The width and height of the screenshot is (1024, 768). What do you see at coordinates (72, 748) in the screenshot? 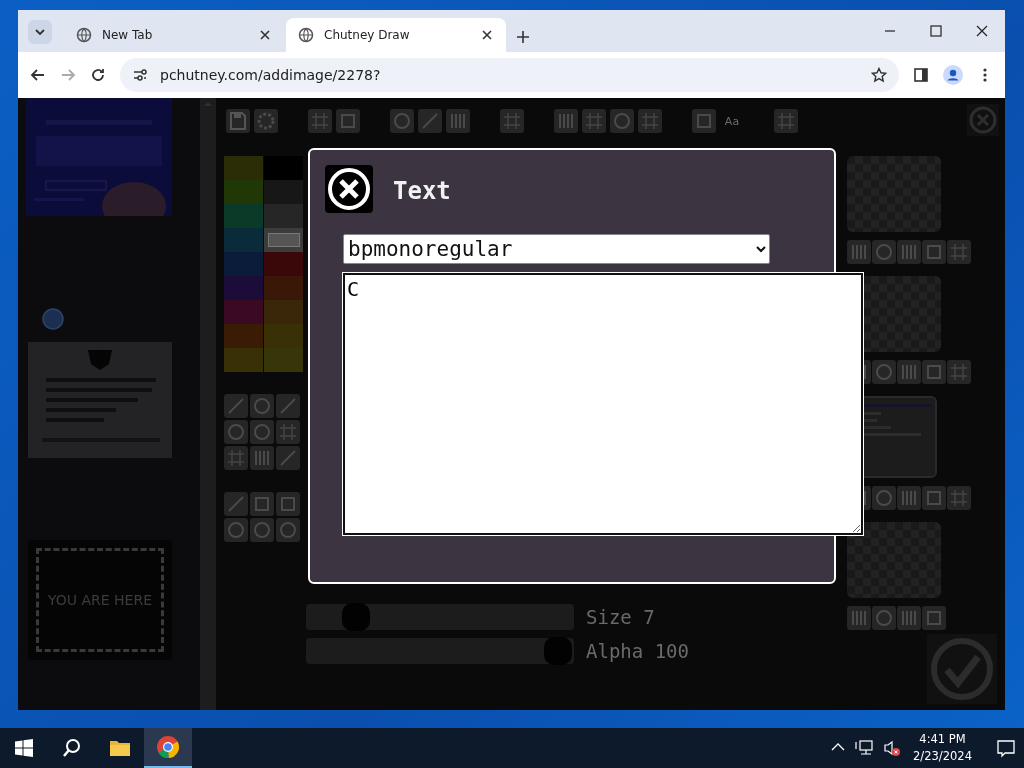
I see `search-icon` at bounding box center [72, 748].